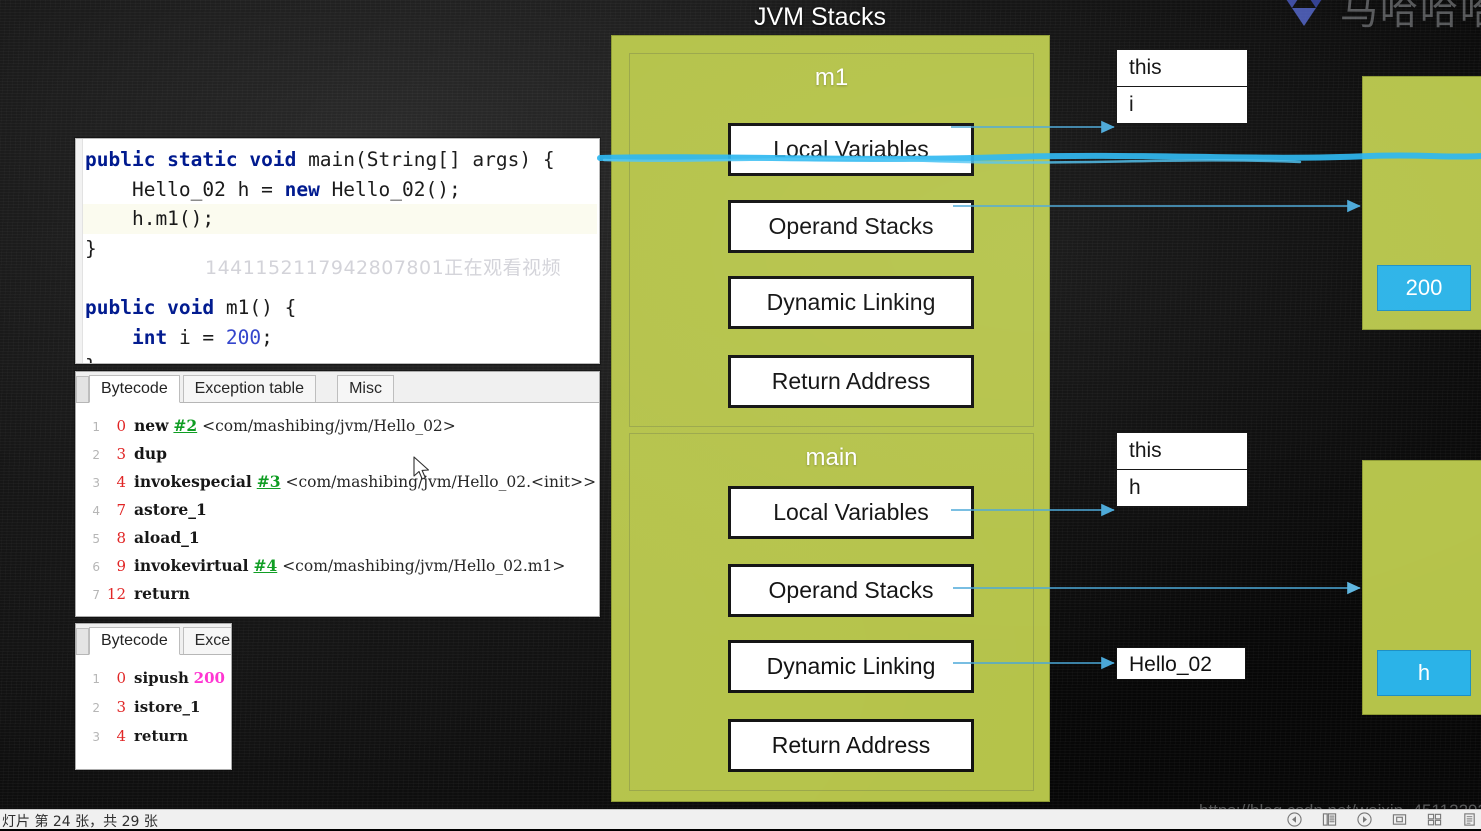 This screenshot has height=831, width=1481. Describe the element at coordinates (851, 302) in the screenshot. I see `m1-dynamic-linking-slot: Dynamic Linking` at that location.